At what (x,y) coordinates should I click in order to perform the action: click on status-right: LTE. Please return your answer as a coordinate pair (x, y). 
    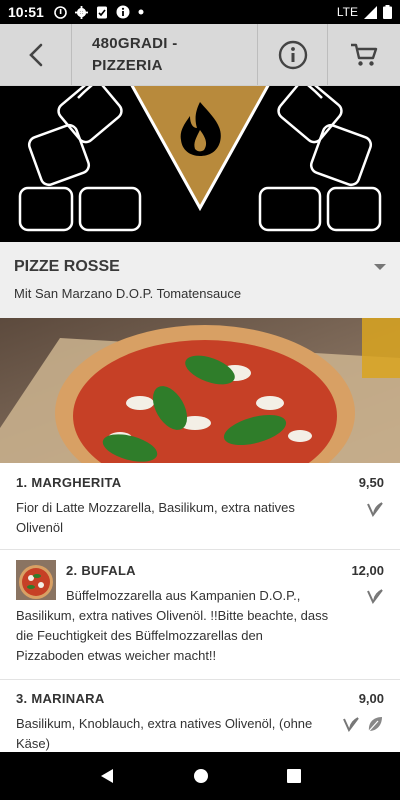
    Looking at the image, I should click on (364, 12).